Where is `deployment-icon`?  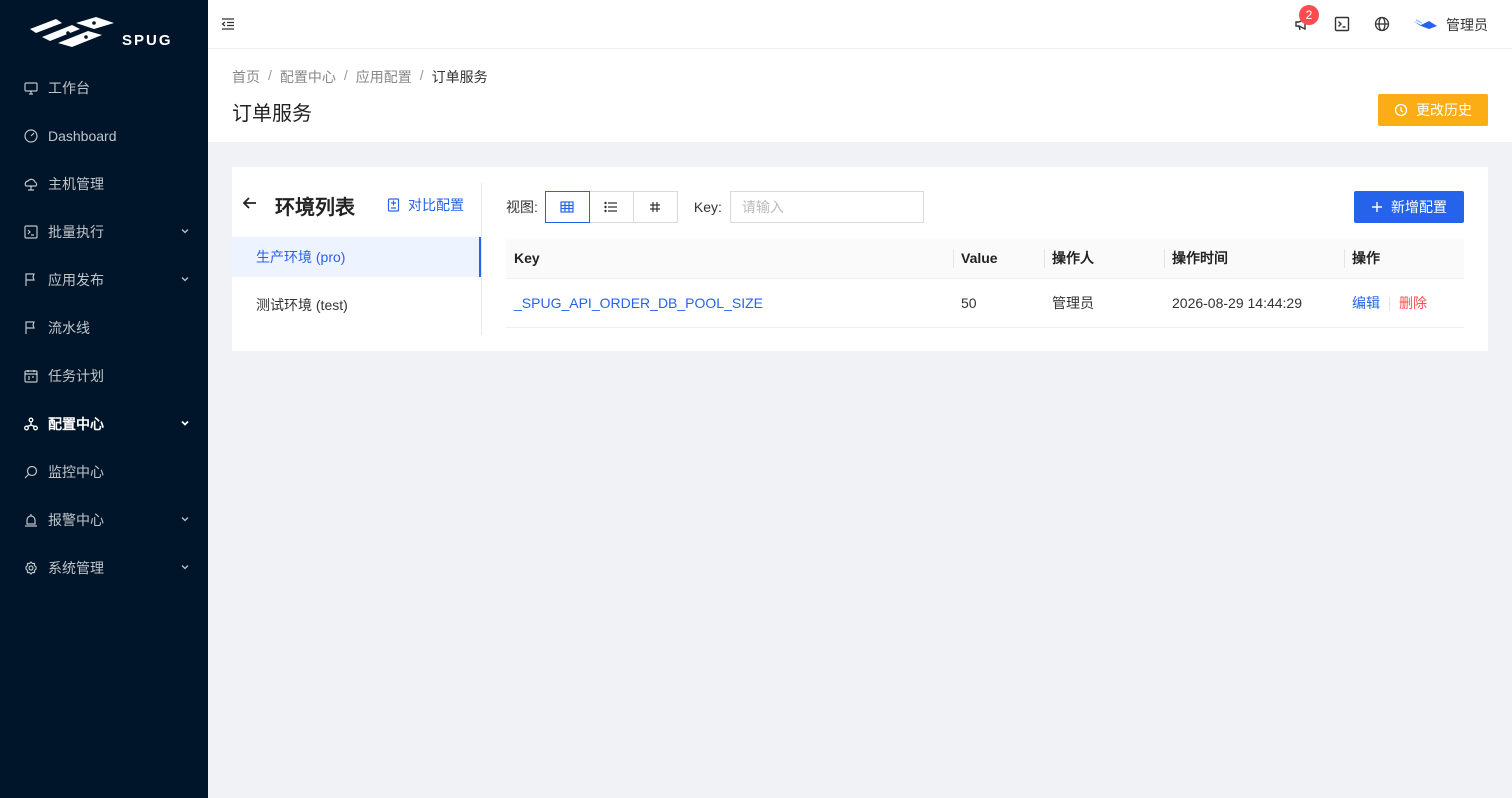 deployment-icon is located at coordinates (31, 424).